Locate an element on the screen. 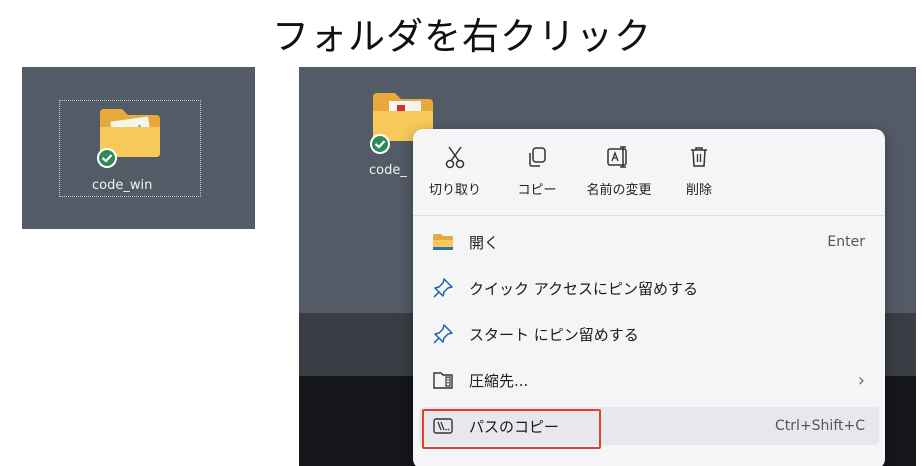  menu-separator is located at coordinates (649, 215).